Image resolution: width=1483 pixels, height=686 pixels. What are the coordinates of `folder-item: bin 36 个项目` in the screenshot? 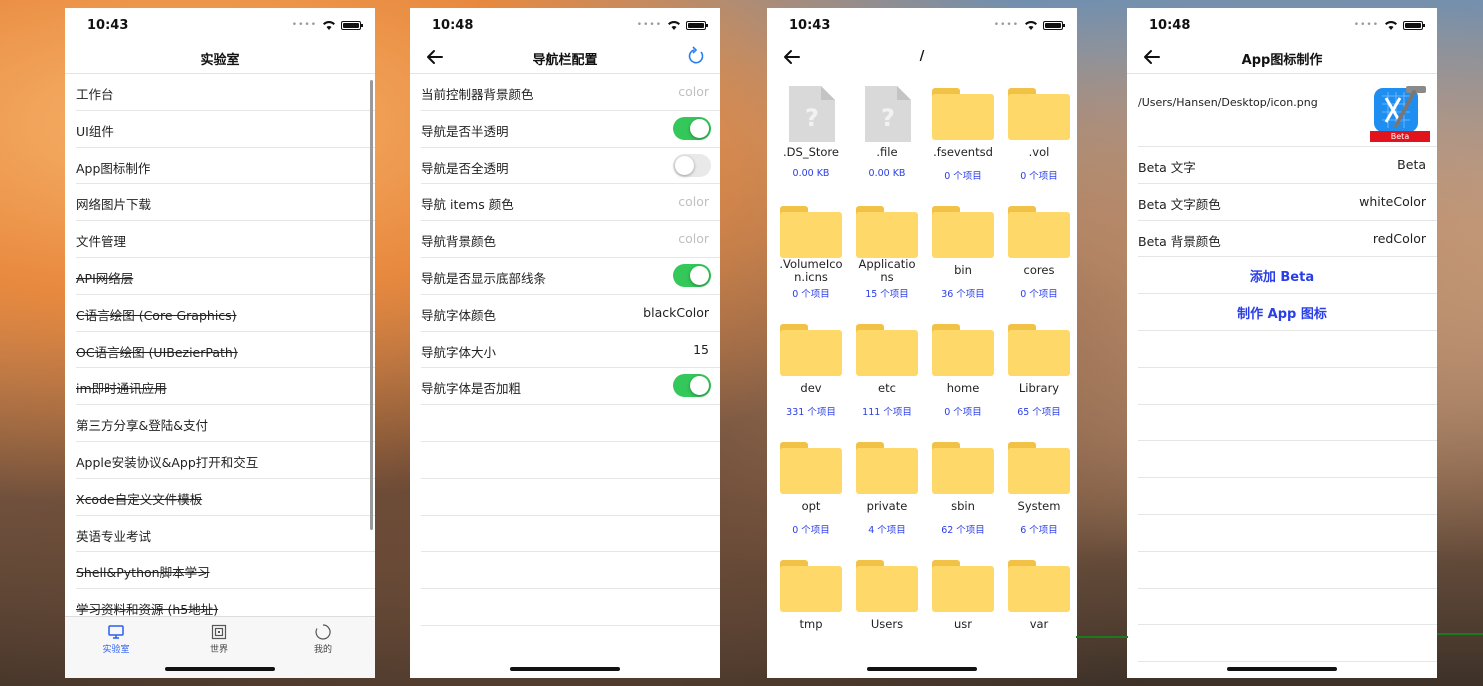 It's located at (963, 259).